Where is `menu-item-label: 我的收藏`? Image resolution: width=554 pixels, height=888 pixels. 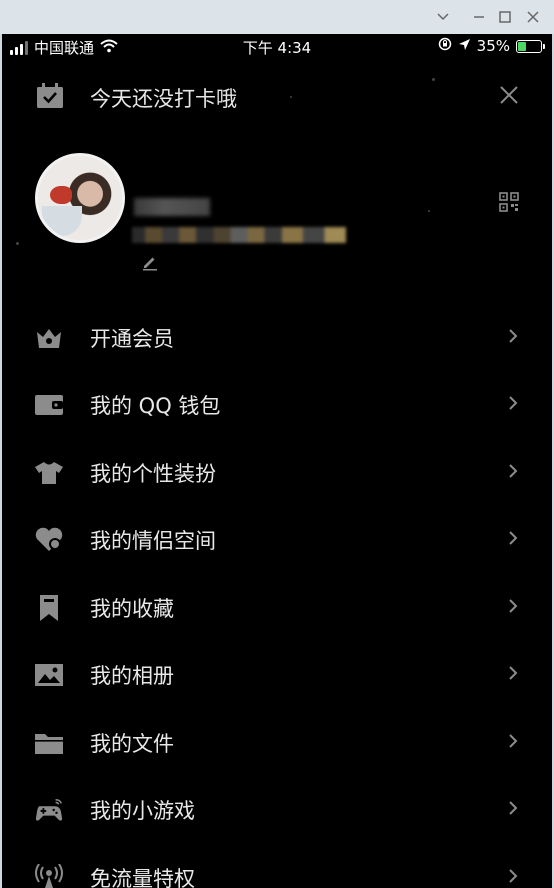
menu-item-label: 我的收藏 is located at coordinates (132, 608).